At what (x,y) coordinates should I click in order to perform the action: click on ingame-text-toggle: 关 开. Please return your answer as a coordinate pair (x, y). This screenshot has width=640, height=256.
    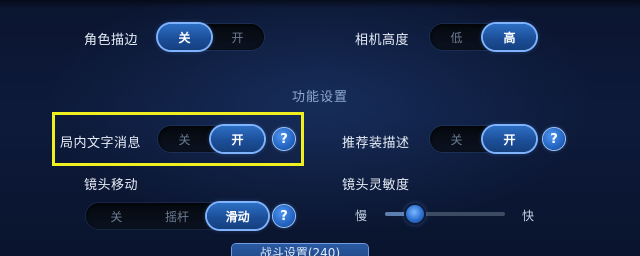
    Looking at the image, I should click on (211, 139).